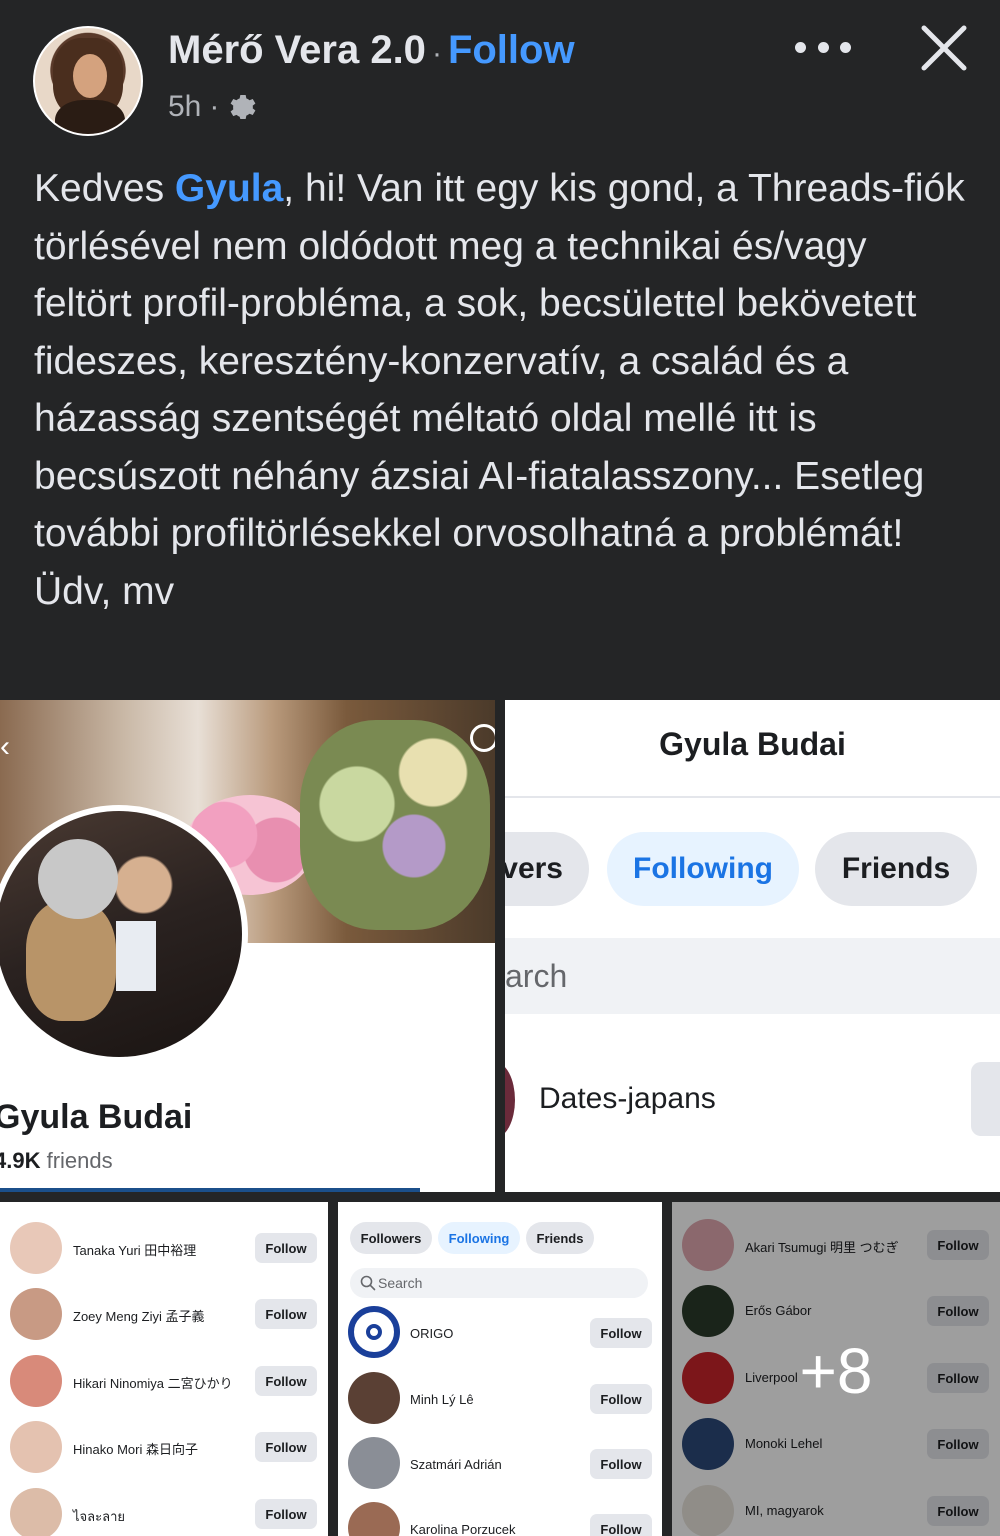 The image size is (1000, 1536). Describe the element at coordinates (184, 107) in the screenshot. I see `post-time: 5h` at that location.